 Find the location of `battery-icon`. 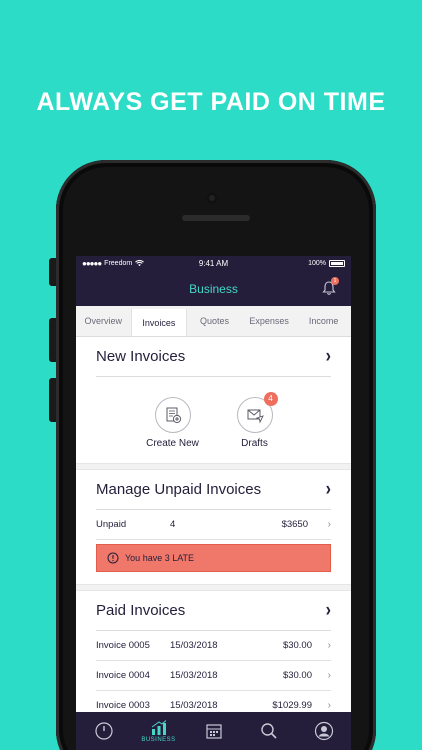

battery-icon is located at coordinates (337, 263).